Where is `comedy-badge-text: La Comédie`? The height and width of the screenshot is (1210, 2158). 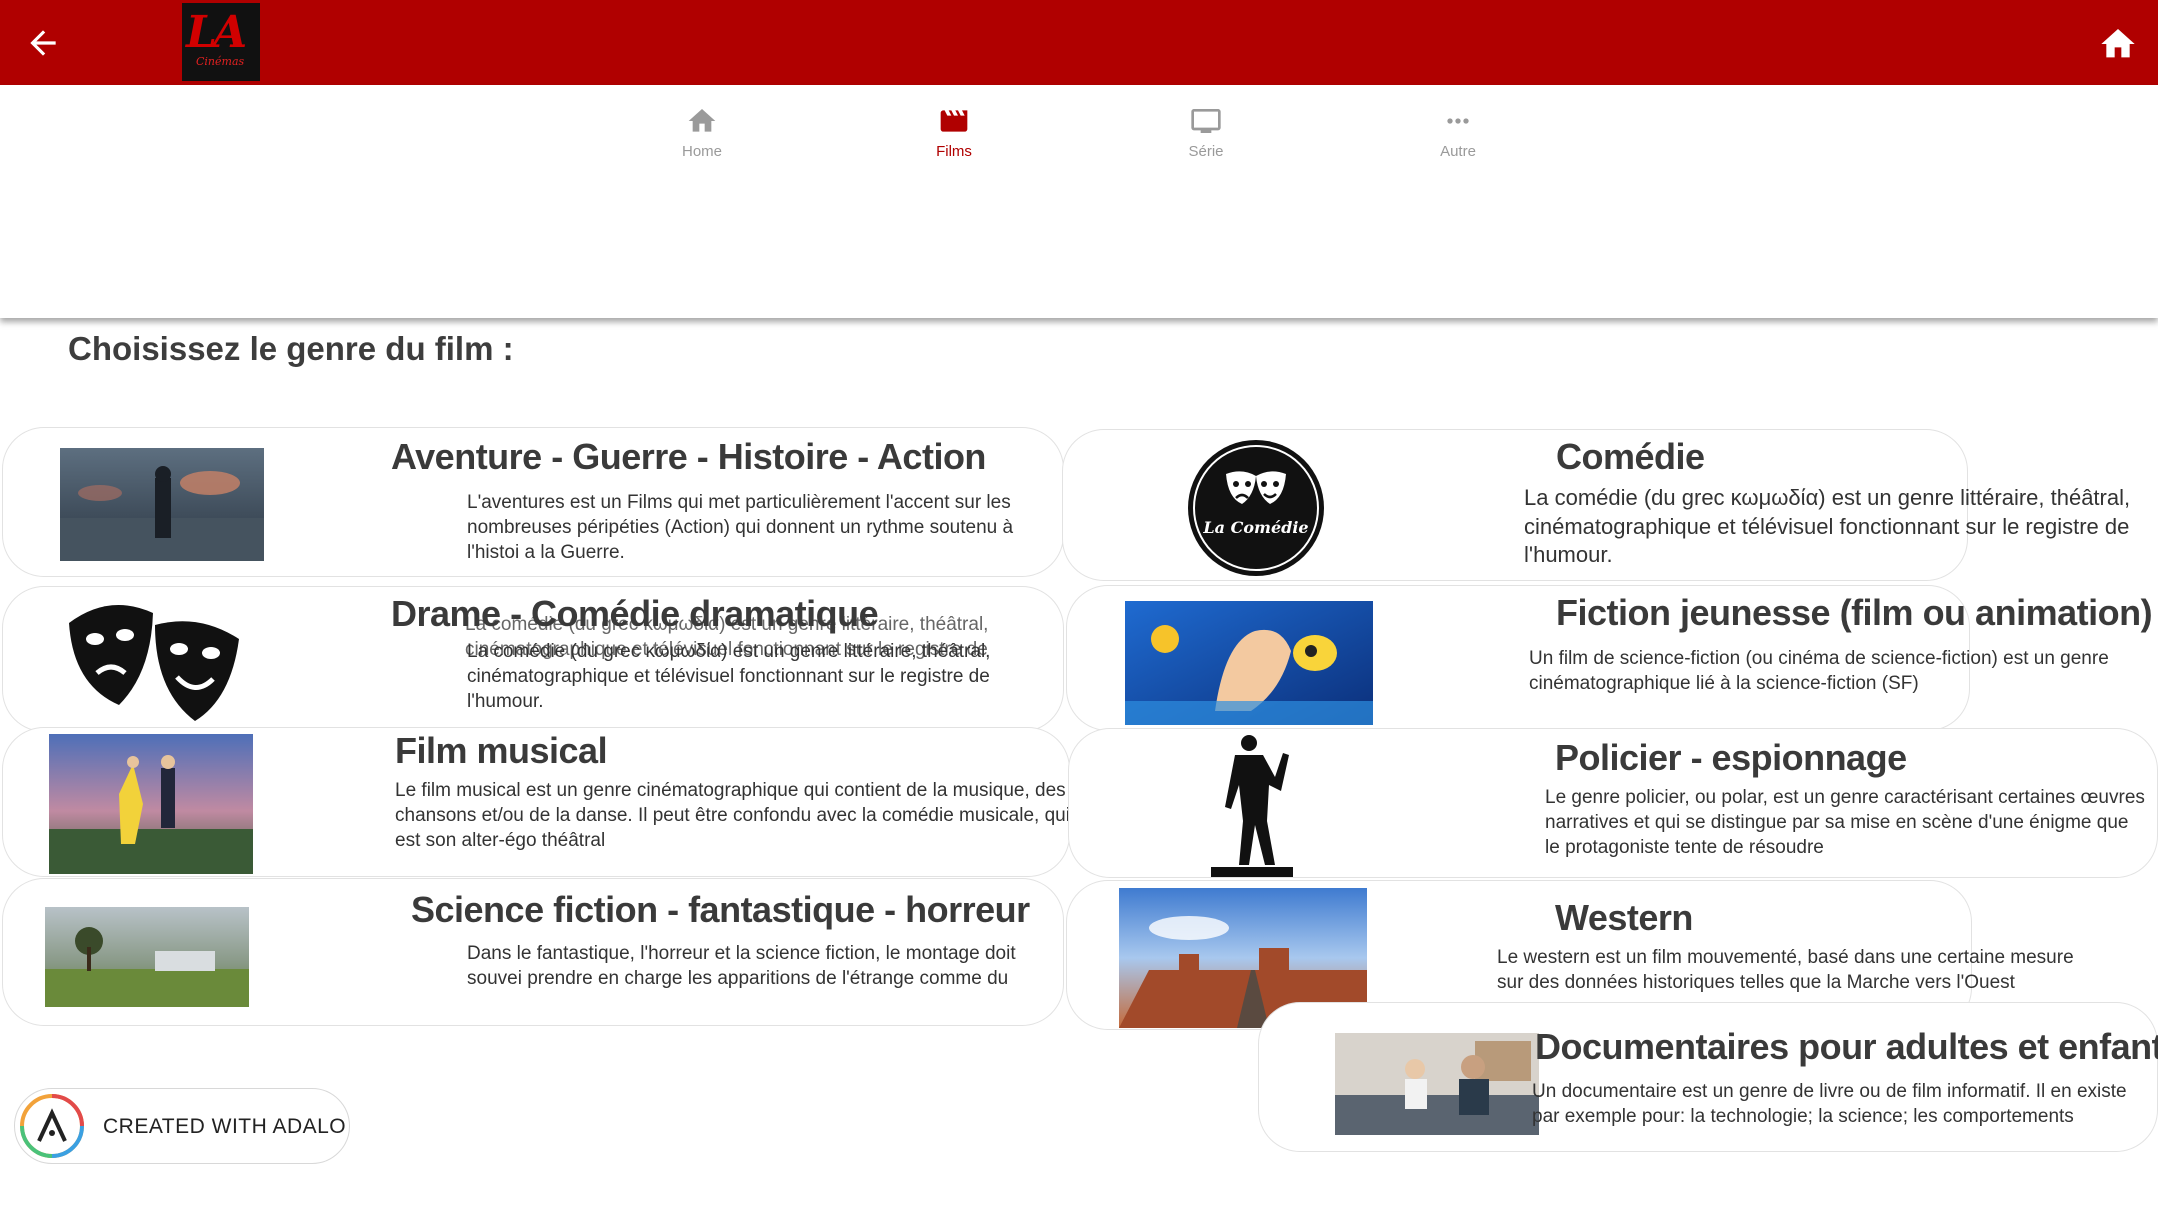 comedy-badge-text: La Comédie is located at coordinates (1256, 527).